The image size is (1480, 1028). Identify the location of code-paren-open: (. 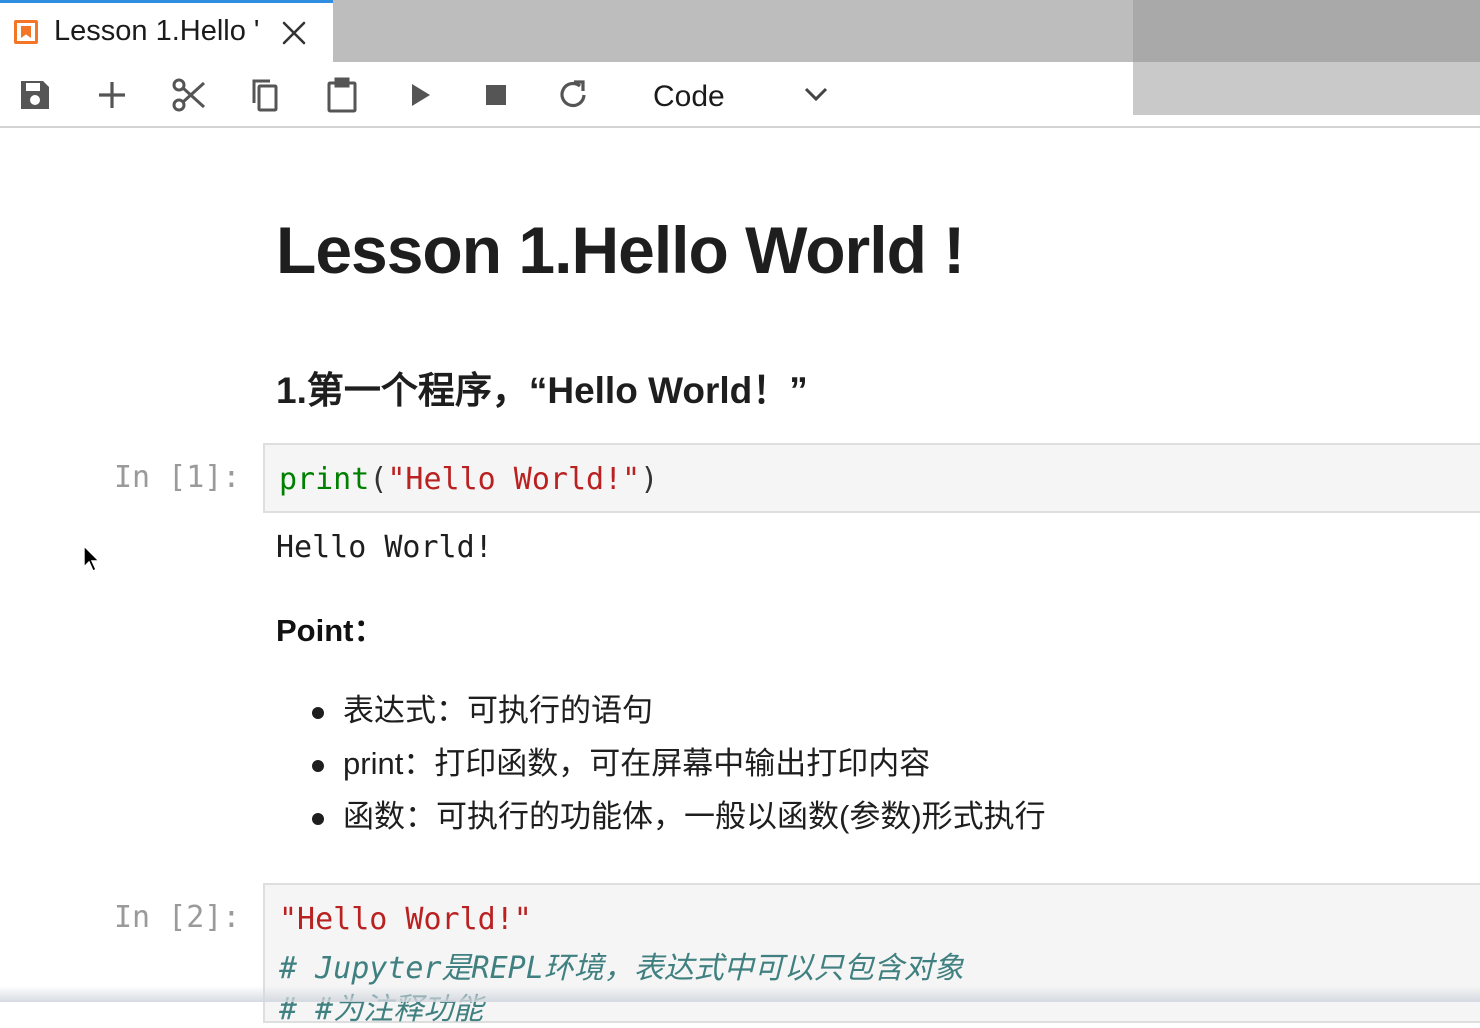
(378, 479).